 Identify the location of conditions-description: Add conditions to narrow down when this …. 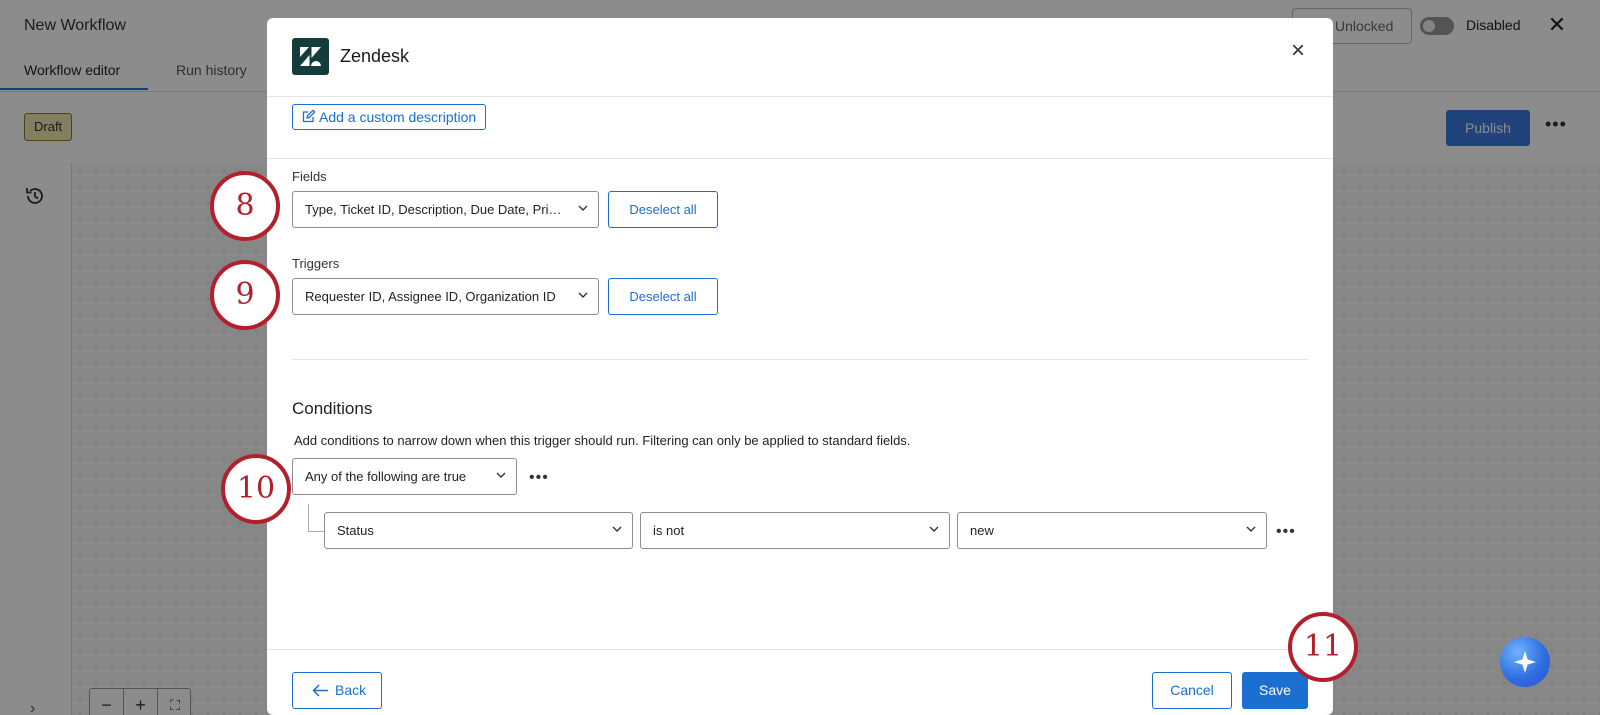
(602, 440).